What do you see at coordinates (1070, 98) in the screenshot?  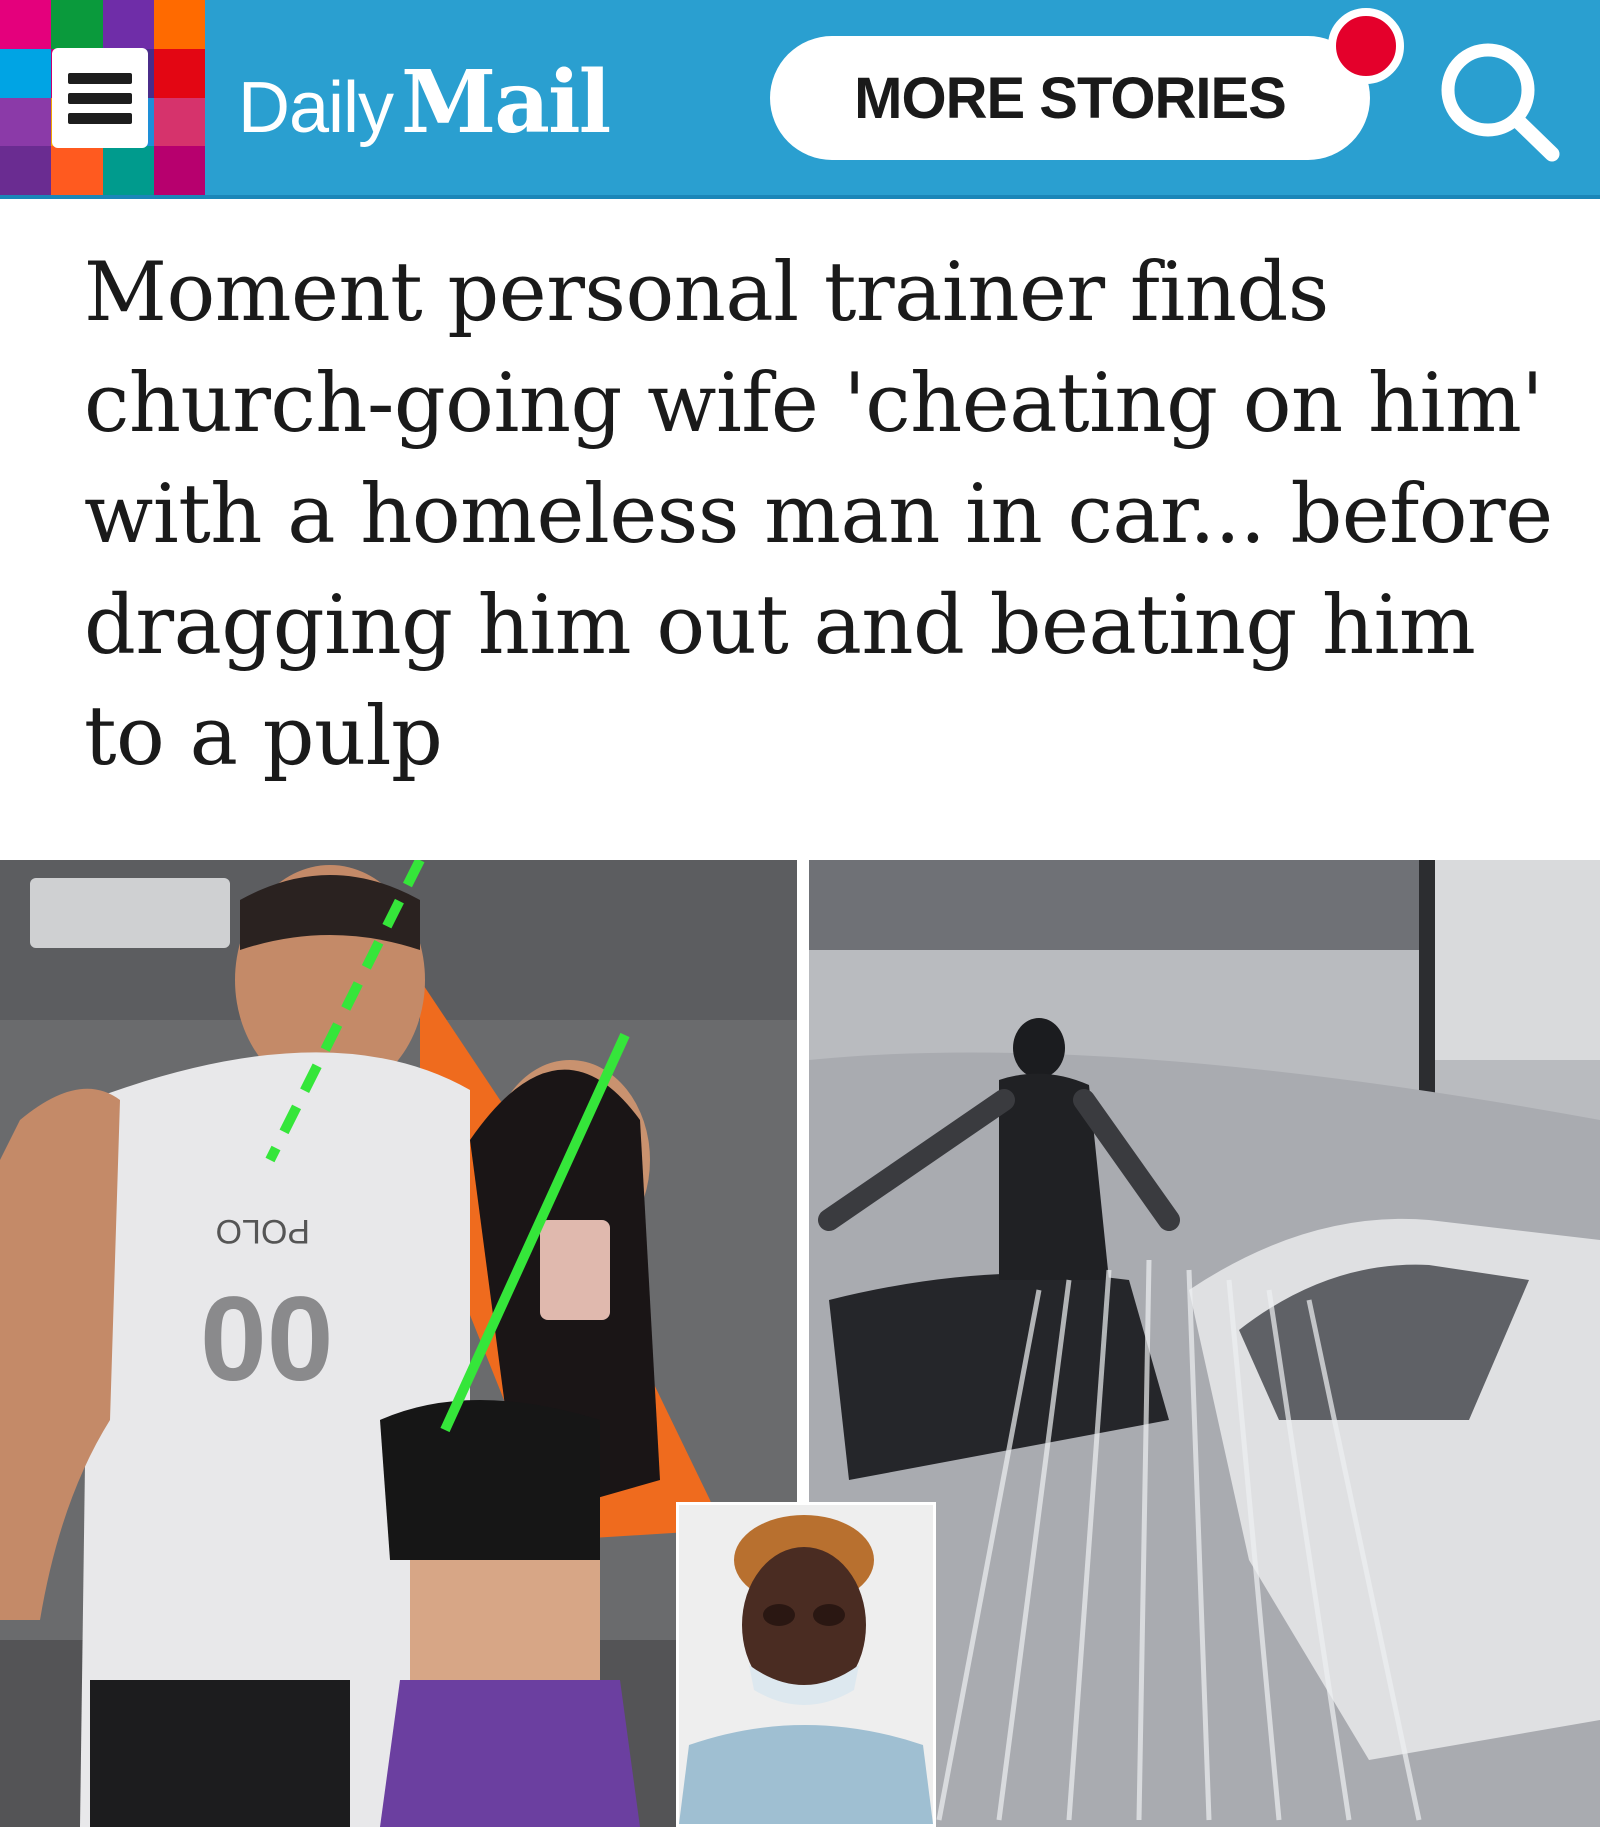 I see `more-stories-button: MORE STORIES` at bounding box center [1070, 98].